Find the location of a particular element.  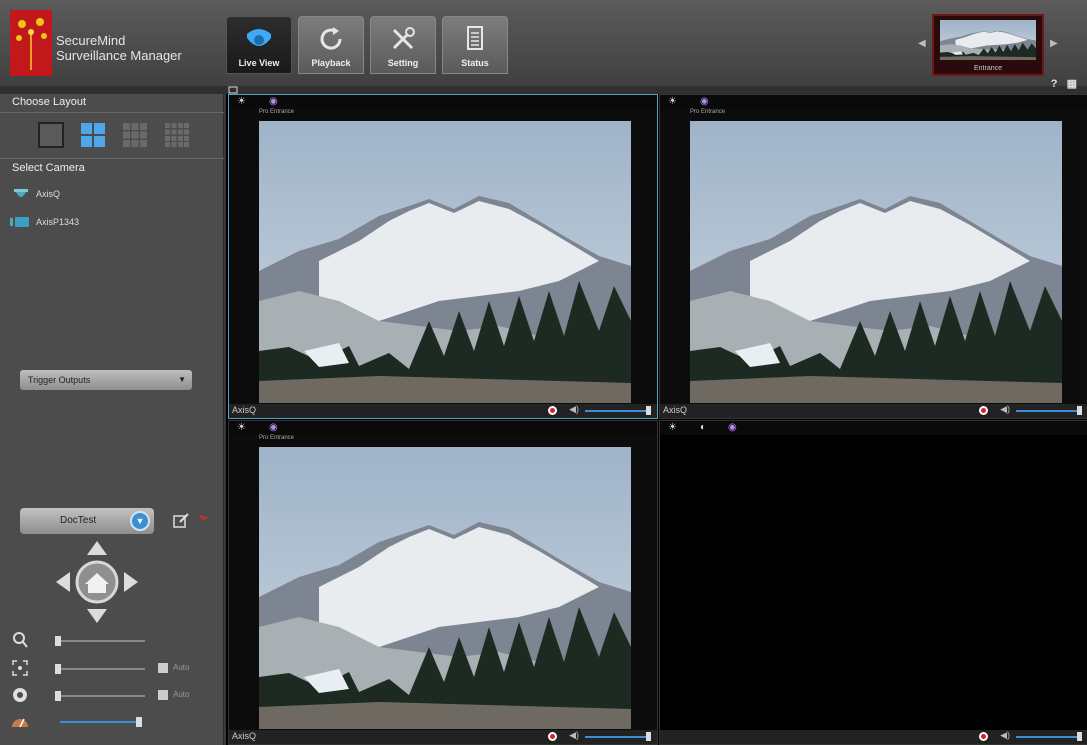

camera-name: AxisQ is located at coordinates (48, 194).